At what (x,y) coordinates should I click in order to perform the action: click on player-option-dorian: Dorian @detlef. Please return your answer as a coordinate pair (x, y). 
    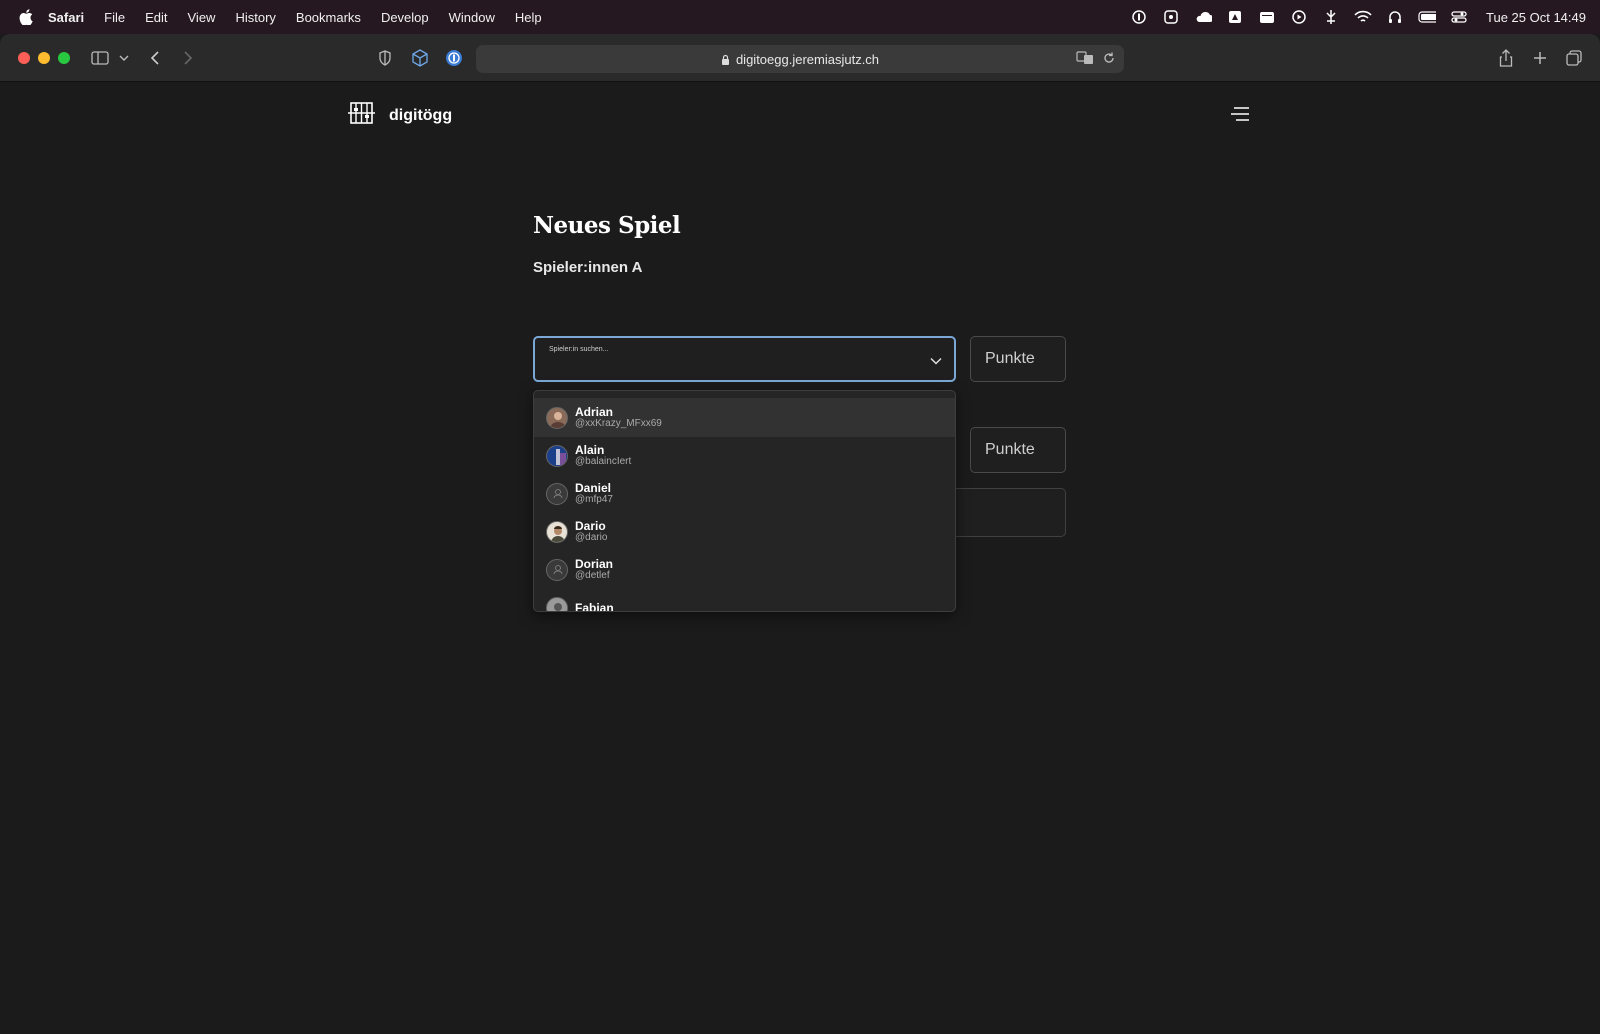
    Looking at the image, I should click on (744, 569).